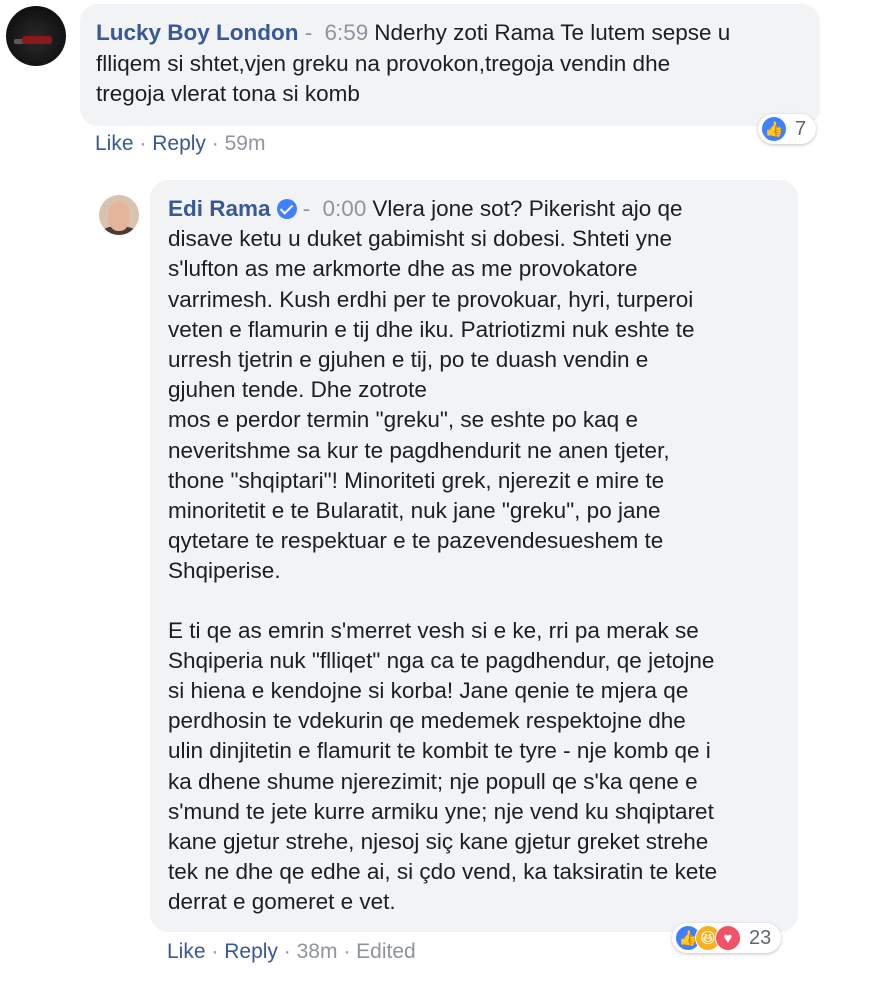  I want to click on edited-label: Edited, so click(386, 951).